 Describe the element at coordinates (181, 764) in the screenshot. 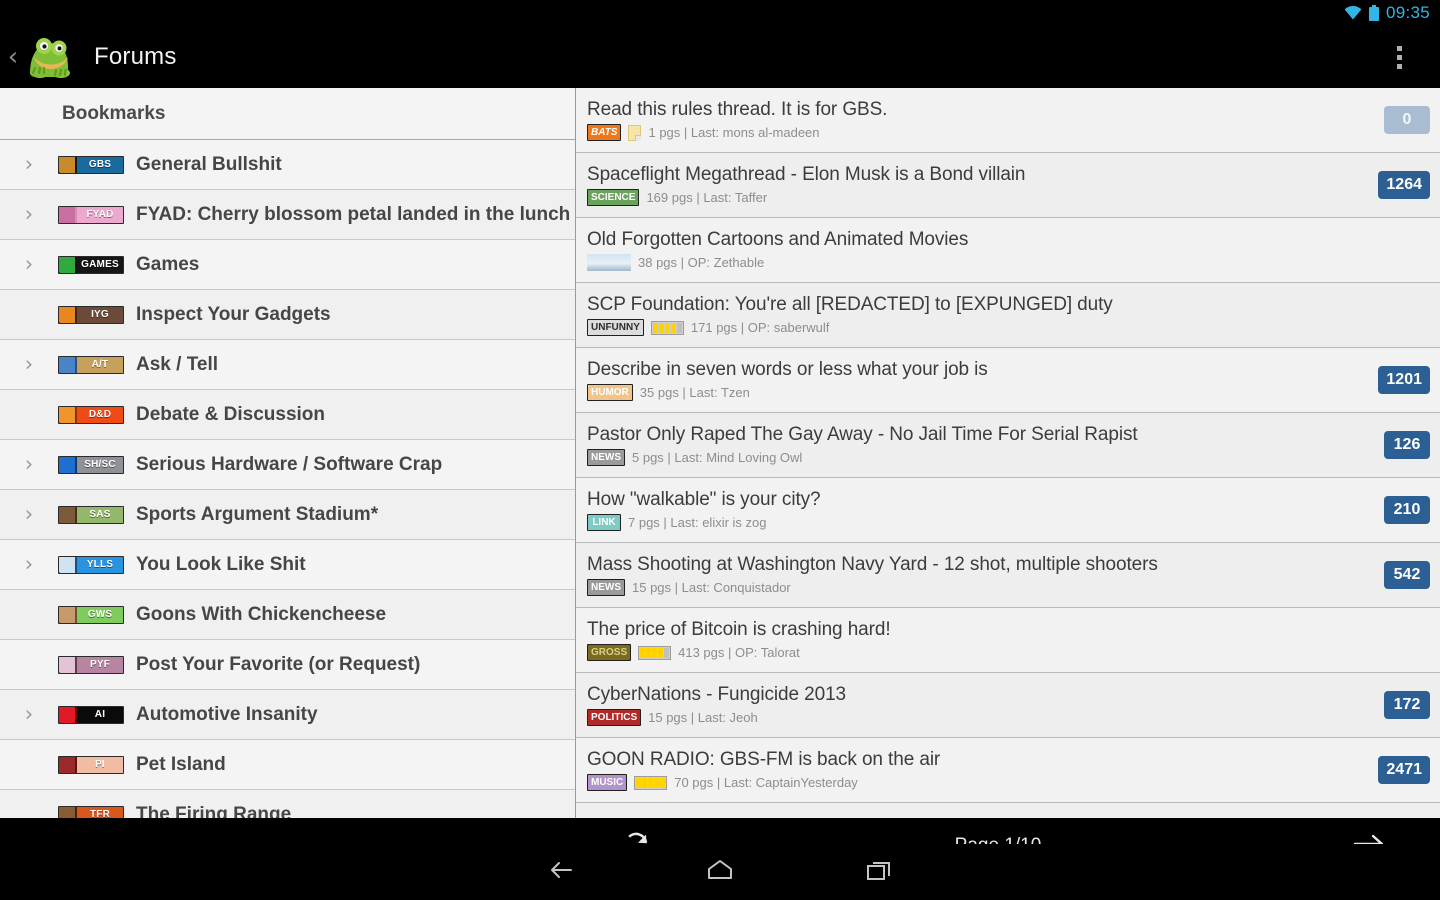

I see `sidebar-item-label: Pet Island` at that location.